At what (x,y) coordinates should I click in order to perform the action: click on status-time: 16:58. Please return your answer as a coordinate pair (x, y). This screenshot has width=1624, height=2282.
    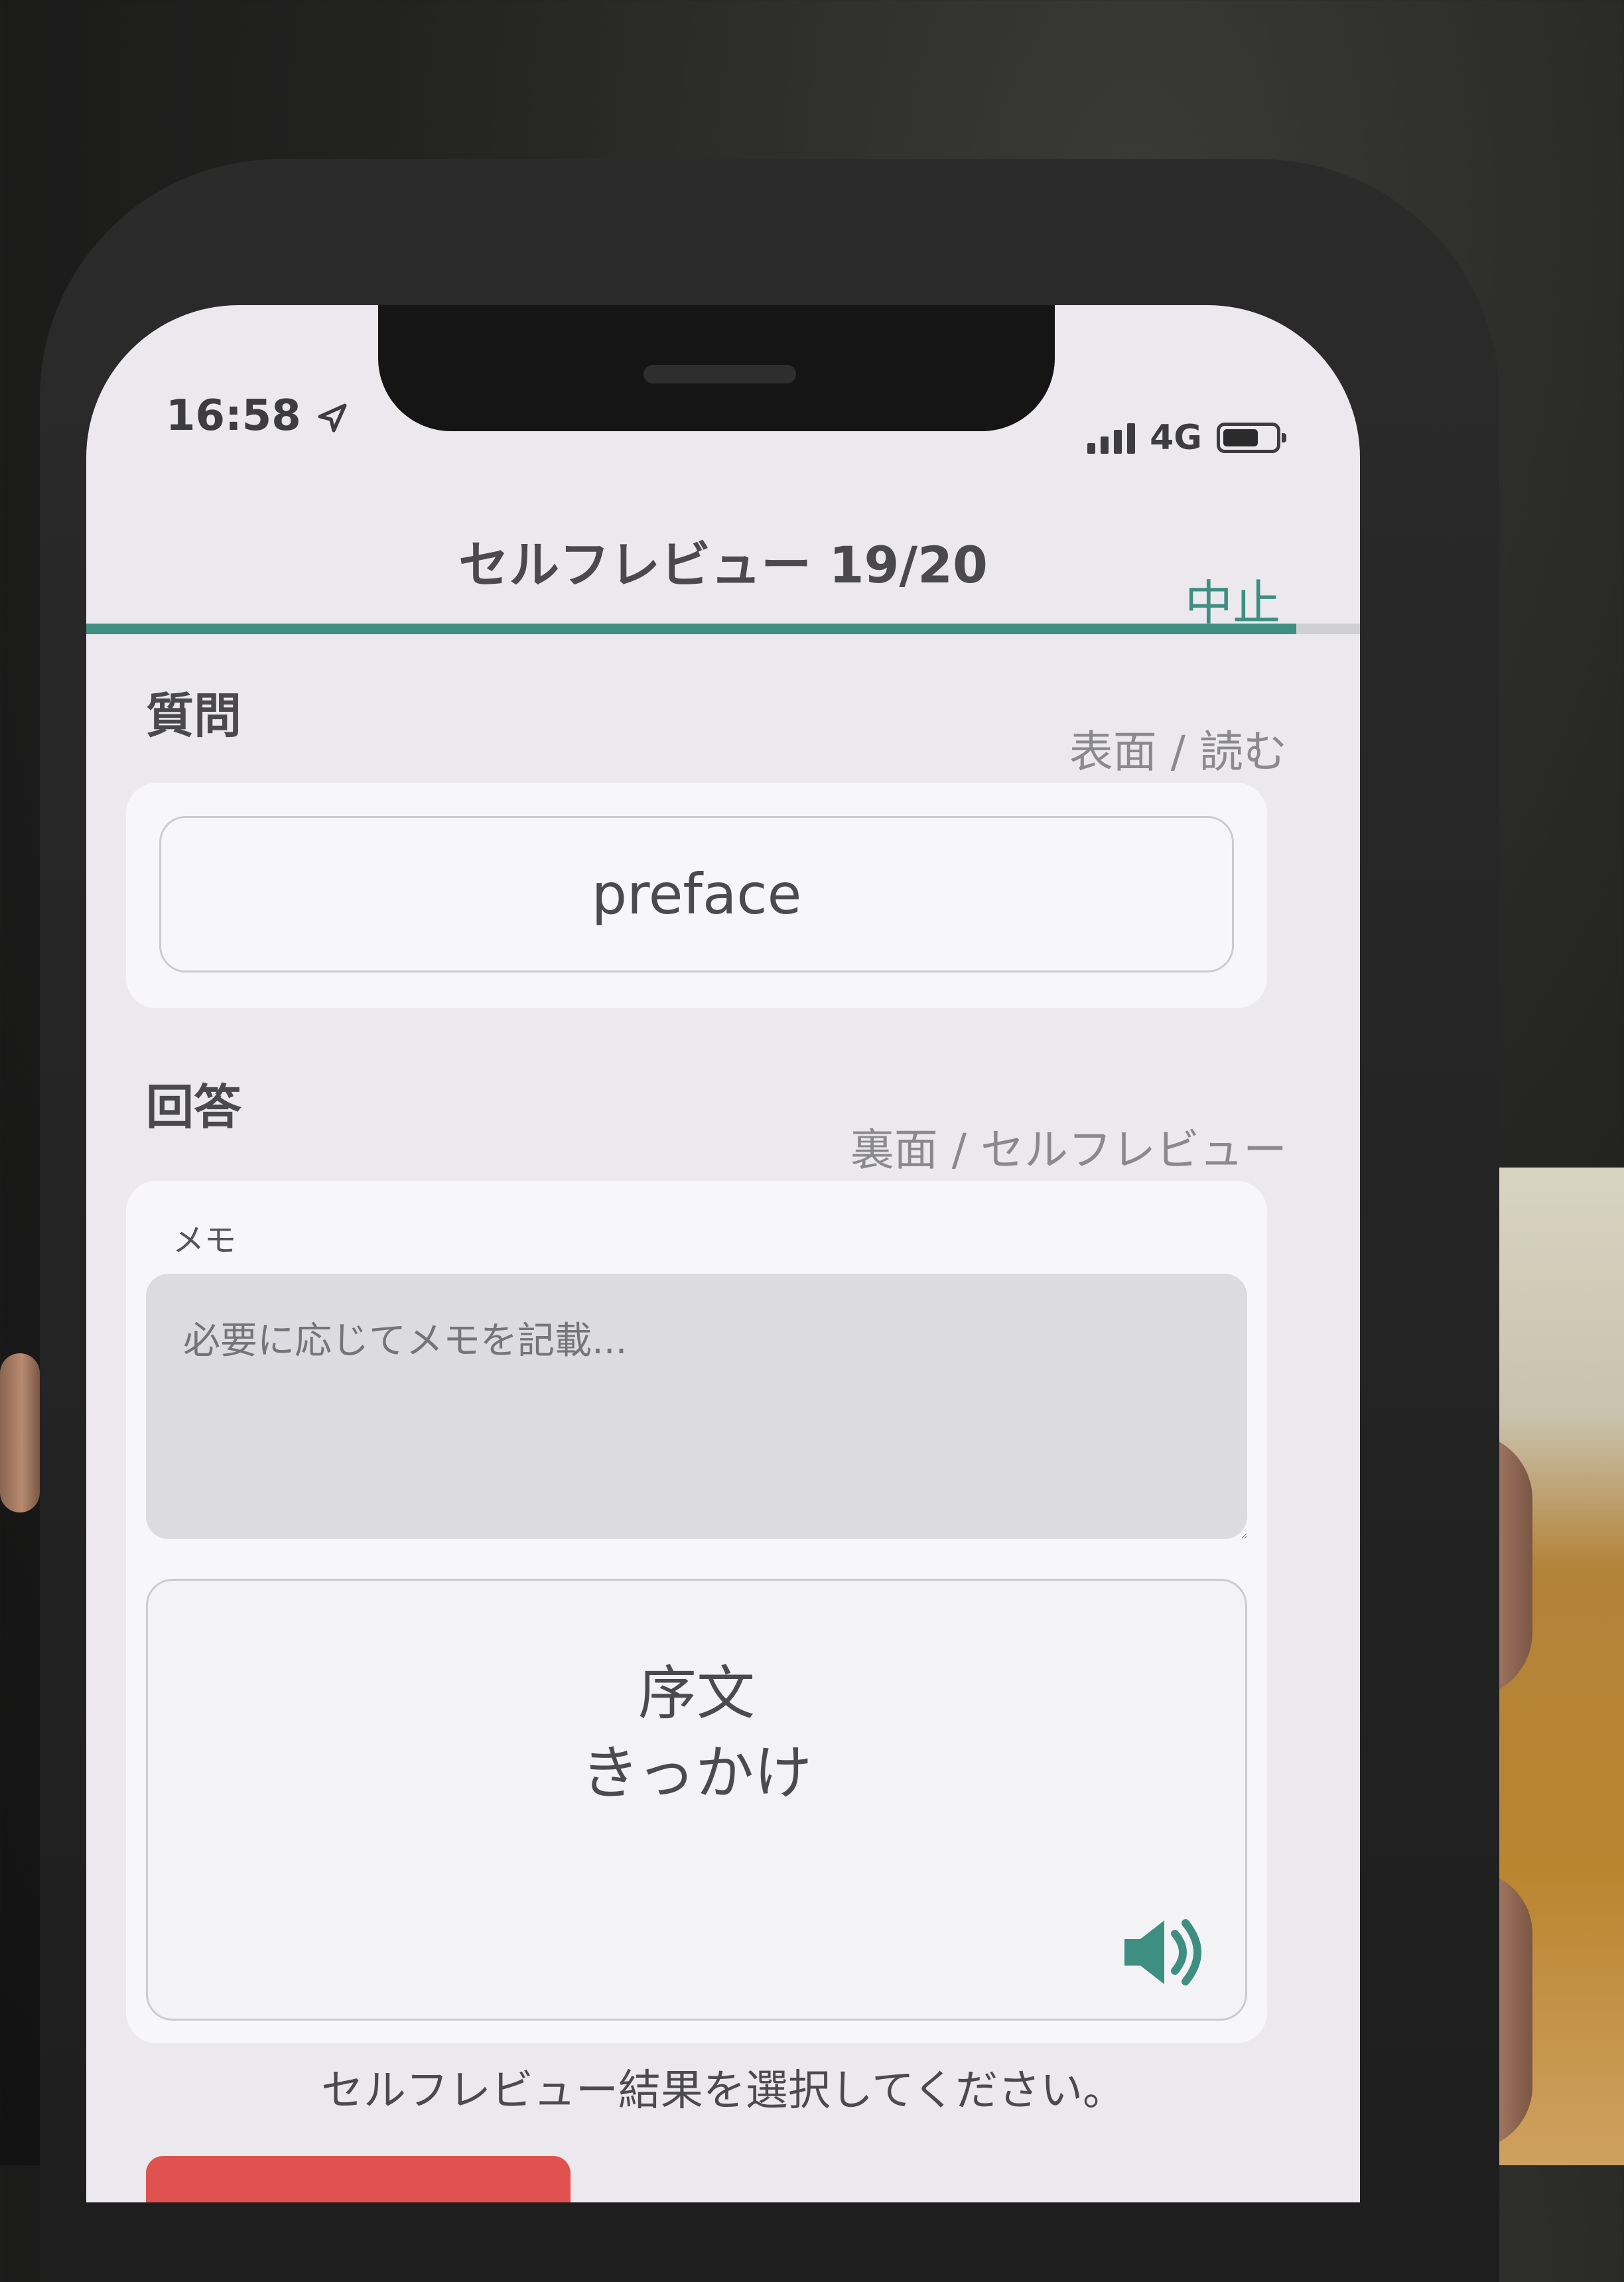
    Looking at the image, I should click on (257, 415).